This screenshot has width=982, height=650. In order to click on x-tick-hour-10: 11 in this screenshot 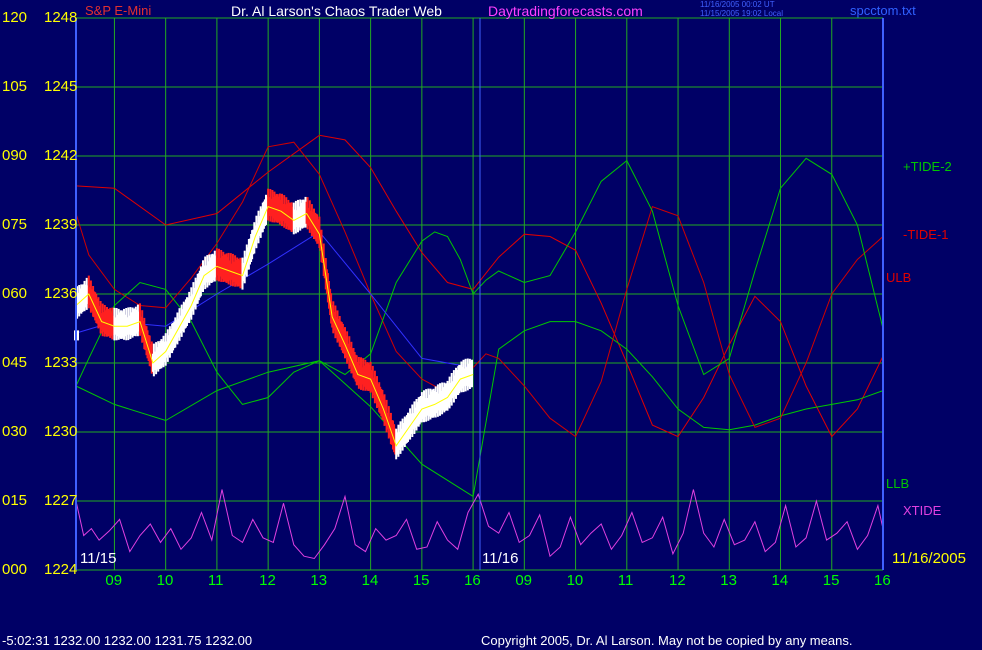, I will do `click(625, 580)`.